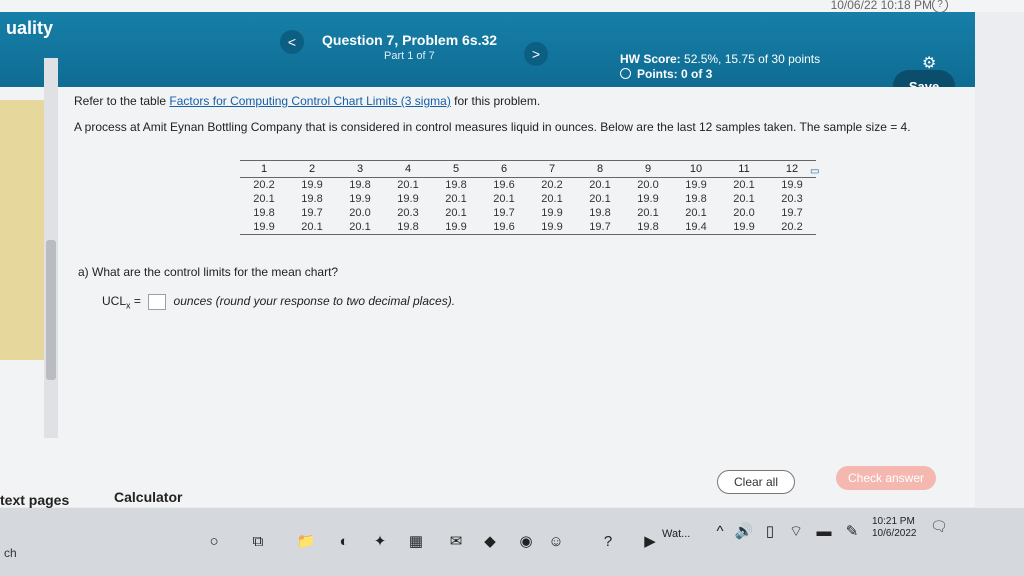  What do you see at coordinates (34, 500) in the screenshot?
I see `text-pages-link: text pages` at bounding box center [34, 500].